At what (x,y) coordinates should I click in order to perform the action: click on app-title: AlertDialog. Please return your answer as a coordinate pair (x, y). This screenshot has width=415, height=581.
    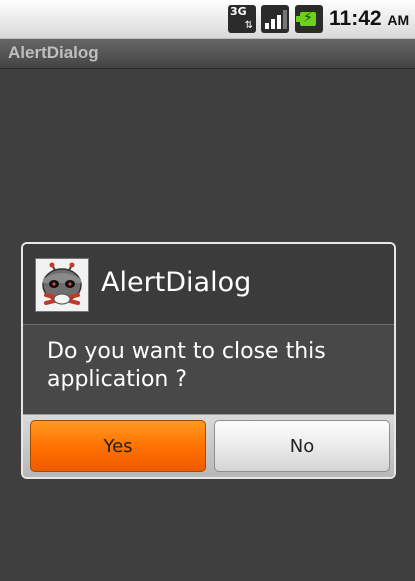
    Looking at the image, I should click on (53, 52).